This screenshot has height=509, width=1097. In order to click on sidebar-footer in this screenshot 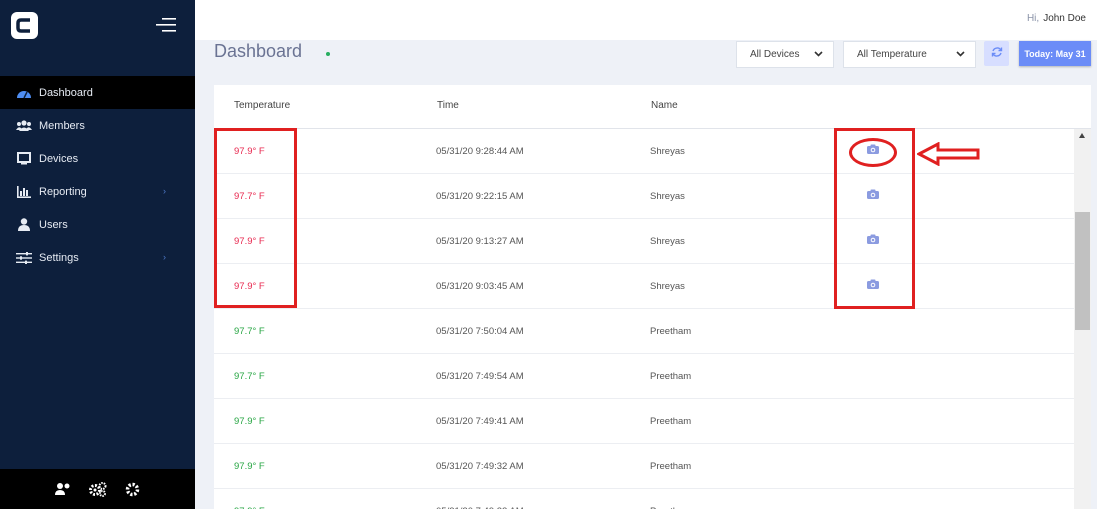, I will do `click(97, 489)`.